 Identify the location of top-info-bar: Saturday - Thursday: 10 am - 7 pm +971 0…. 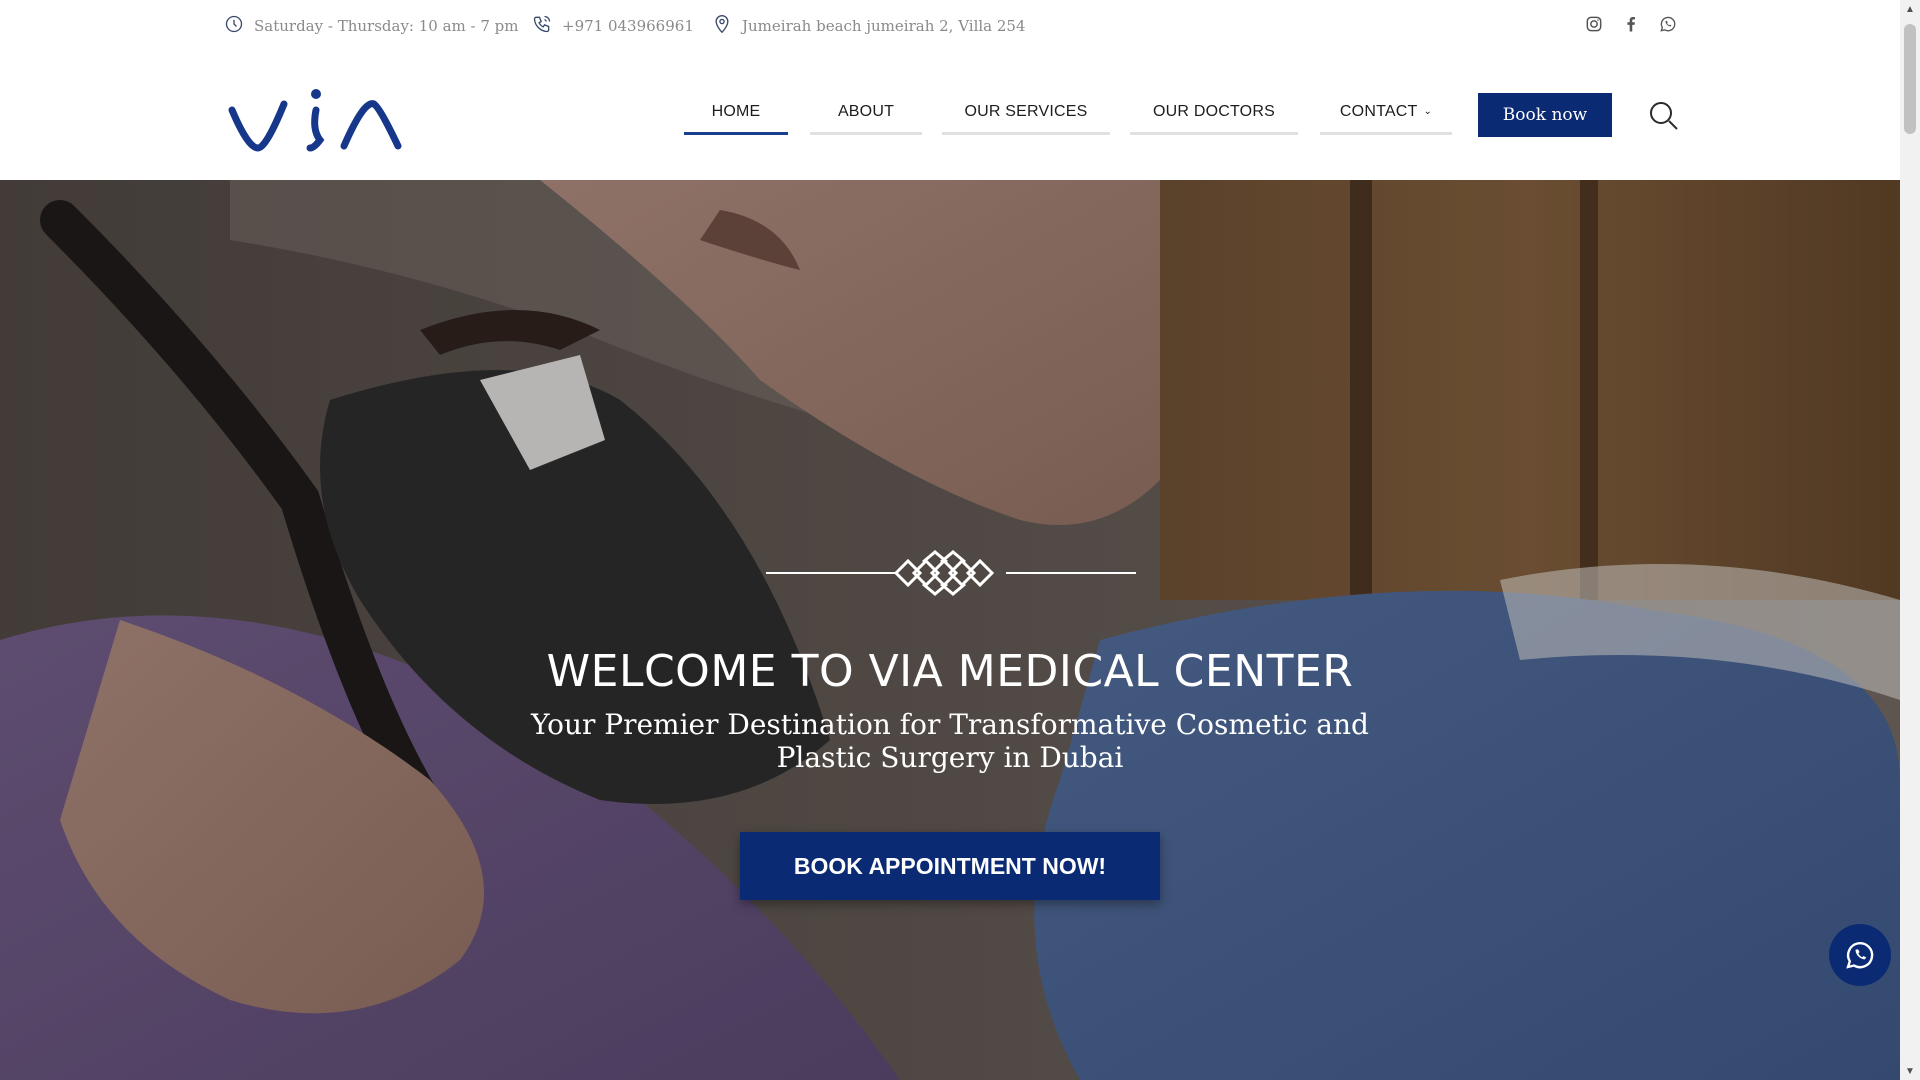
(950, 25).